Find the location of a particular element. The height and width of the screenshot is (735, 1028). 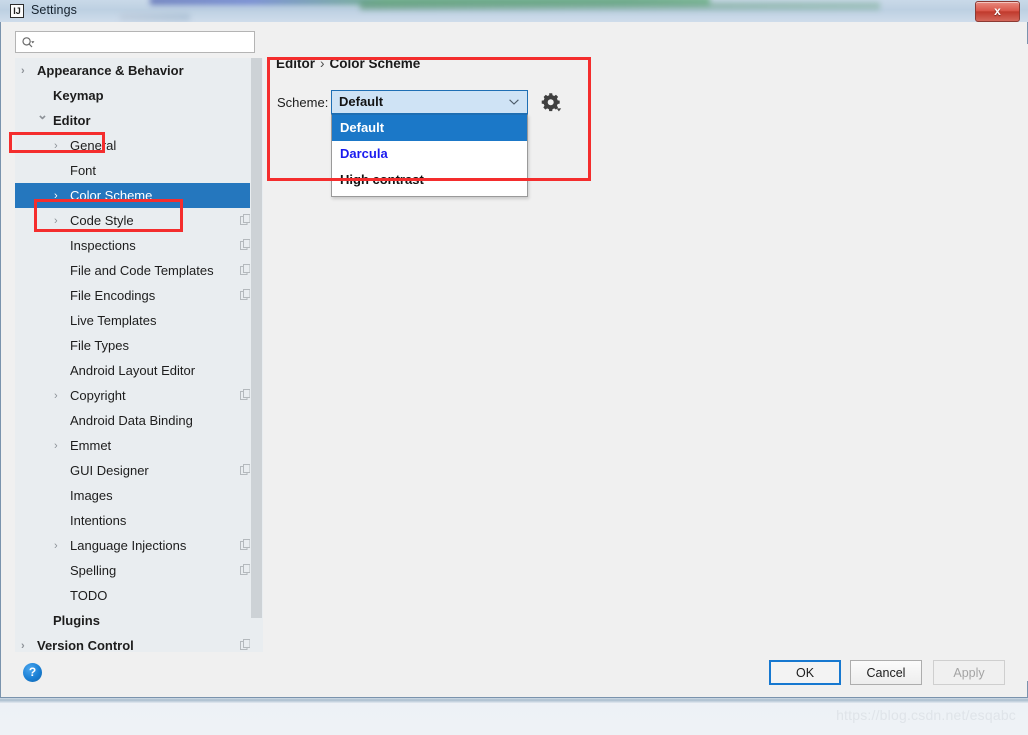

sidebar-item-images: Images is located at coordinates (139, 495).